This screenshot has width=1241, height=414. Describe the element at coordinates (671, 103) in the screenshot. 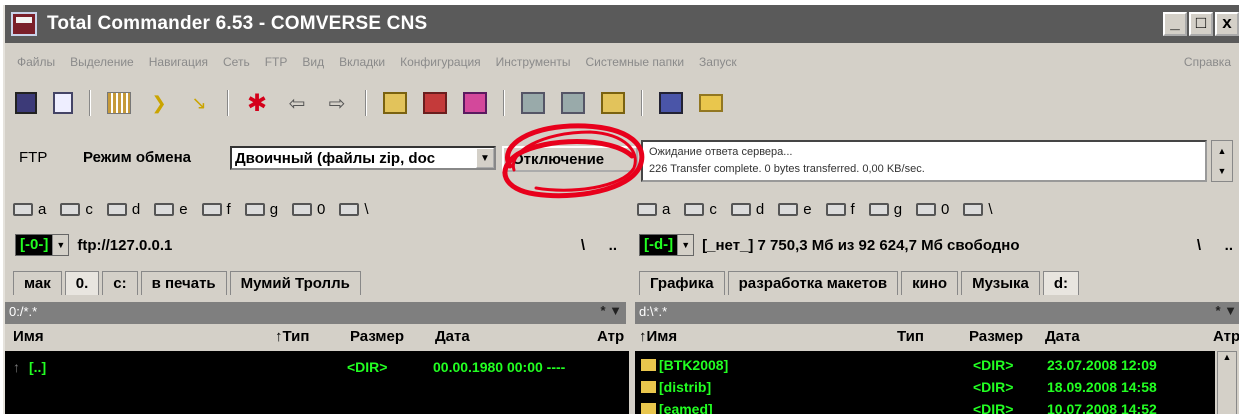

I see `ftp-icon` at that location.